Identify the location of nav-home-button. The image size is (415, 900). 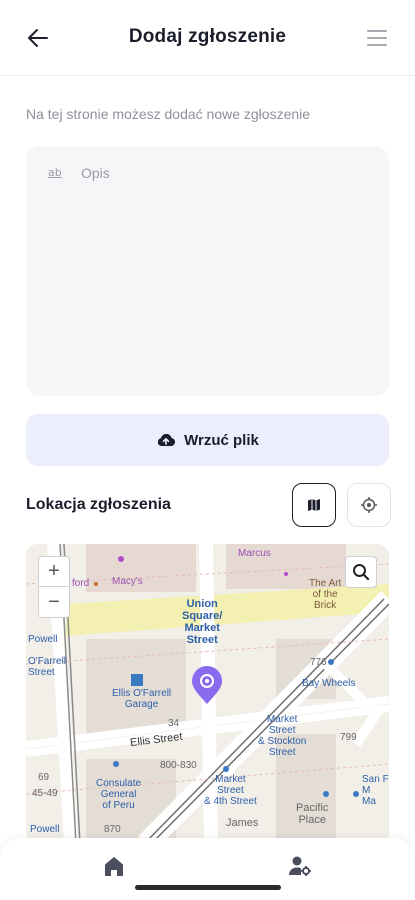
(114, 866).